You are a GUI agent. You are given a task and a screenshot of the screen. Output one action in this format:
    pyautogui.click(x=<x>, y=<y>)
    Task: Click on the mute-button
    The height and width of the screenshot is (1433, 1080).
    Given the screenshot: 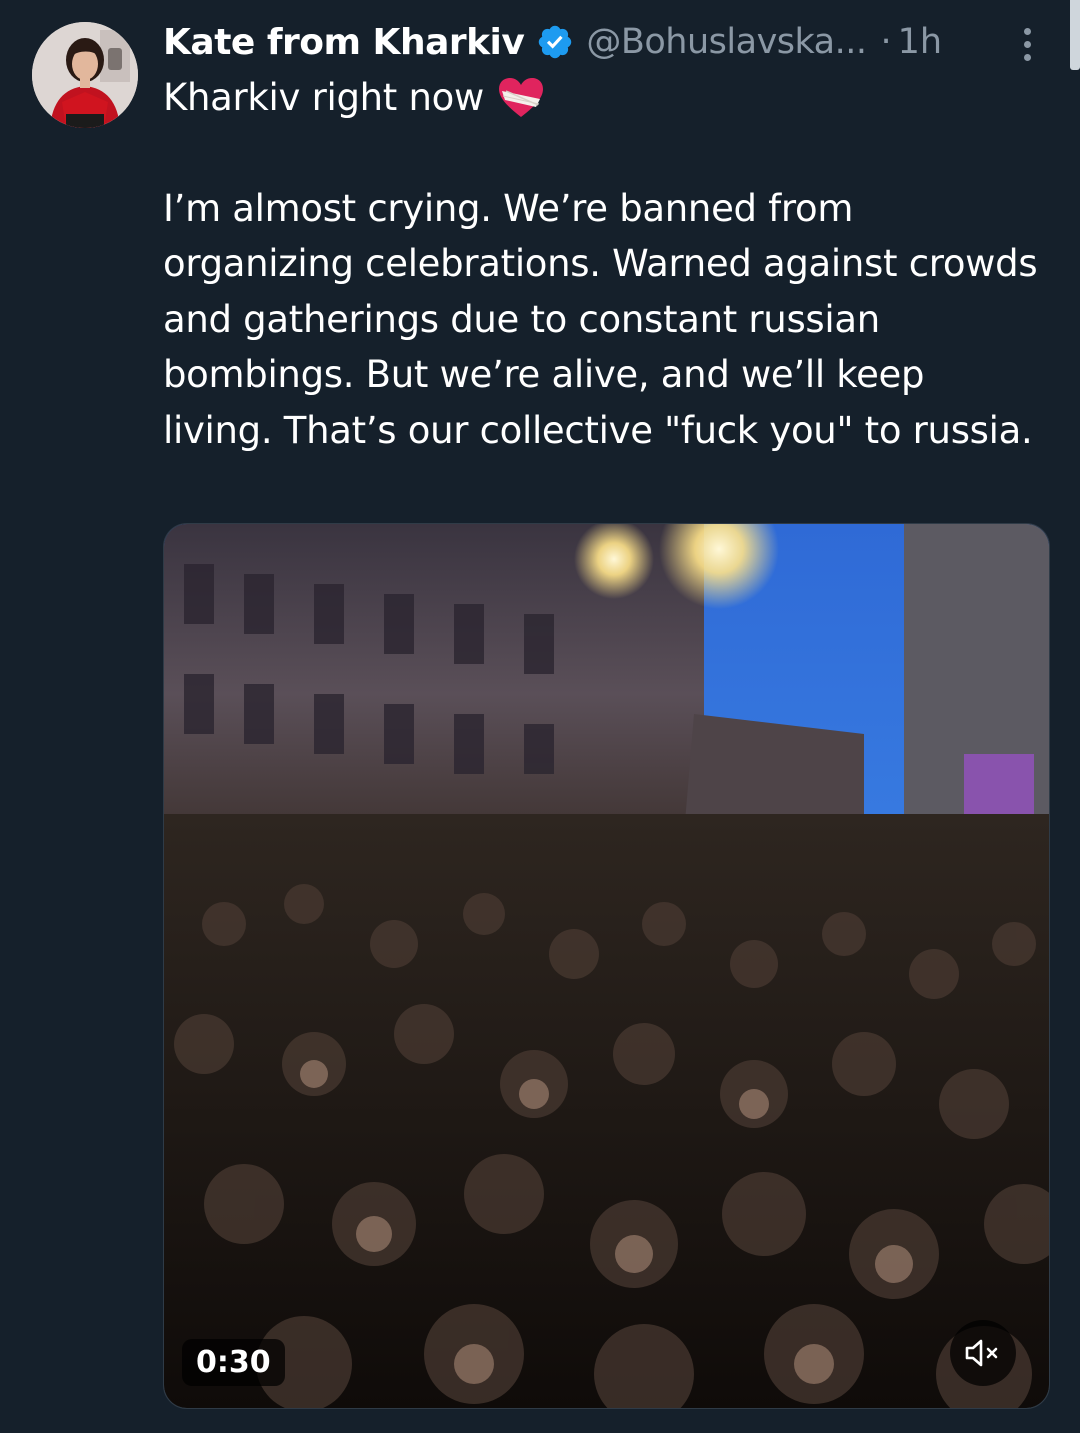 What is the action you would take?
    pyautogui.click(x=983, y=1353)
    